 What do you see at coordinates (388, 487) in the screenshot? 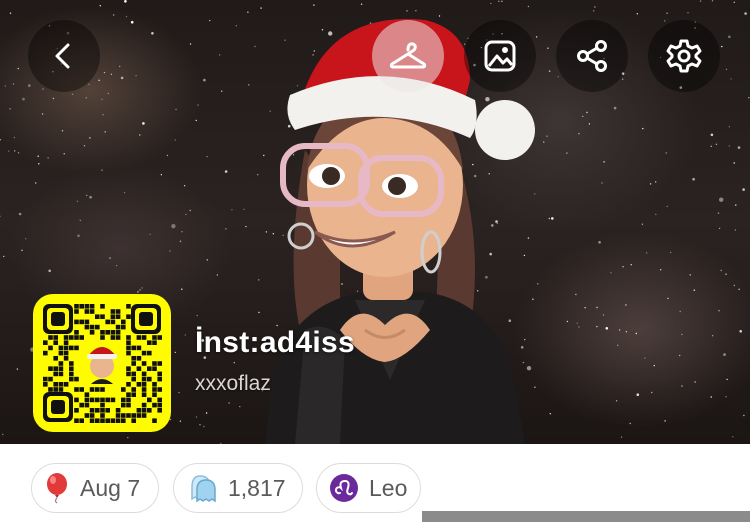
I see `zodiac-label: Leo` at bounding box center [388, 487].